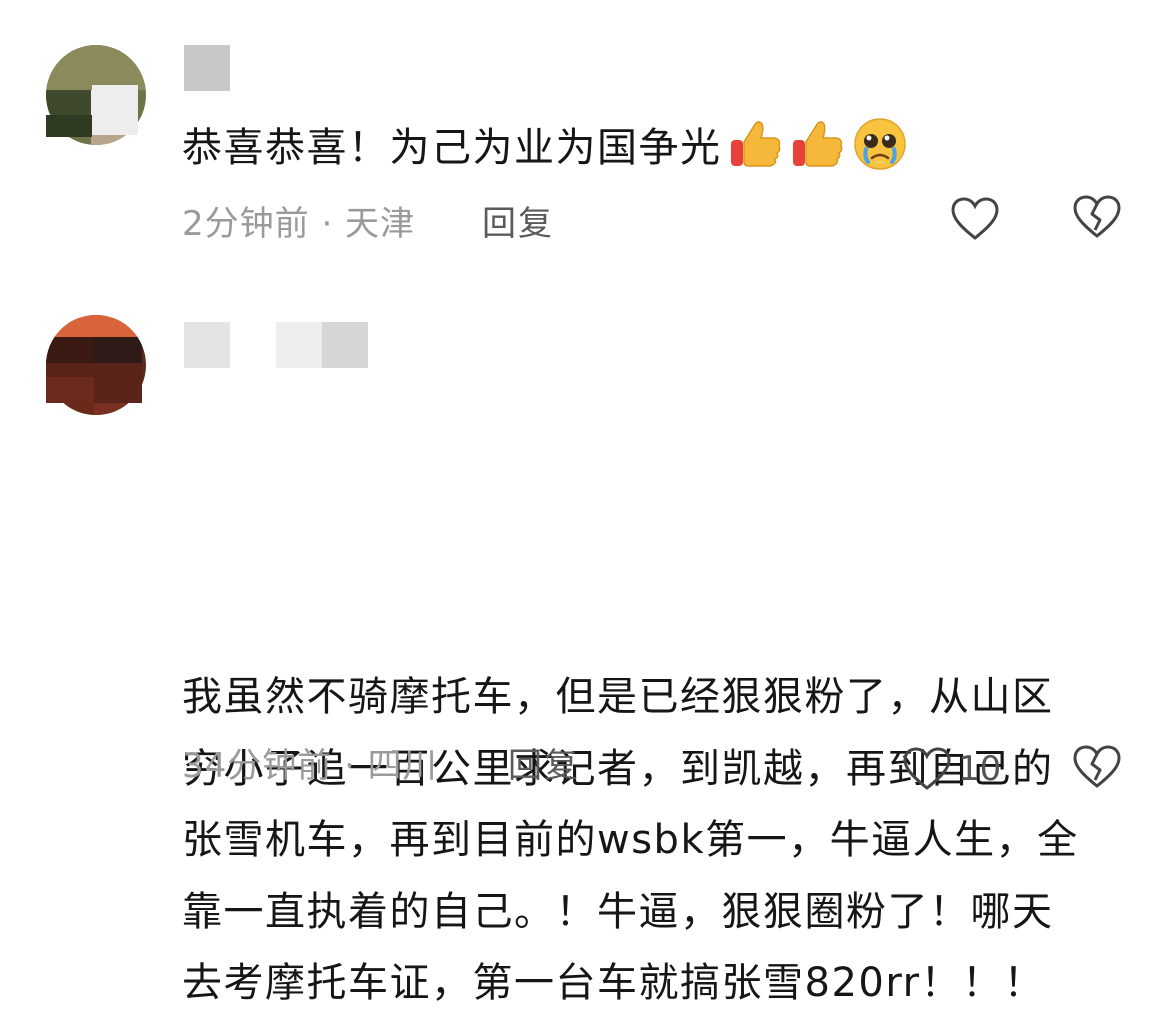 Image resolution: width=1170 pixels, height=1020 pixels. I want to click on like-button, so click(975, 219).